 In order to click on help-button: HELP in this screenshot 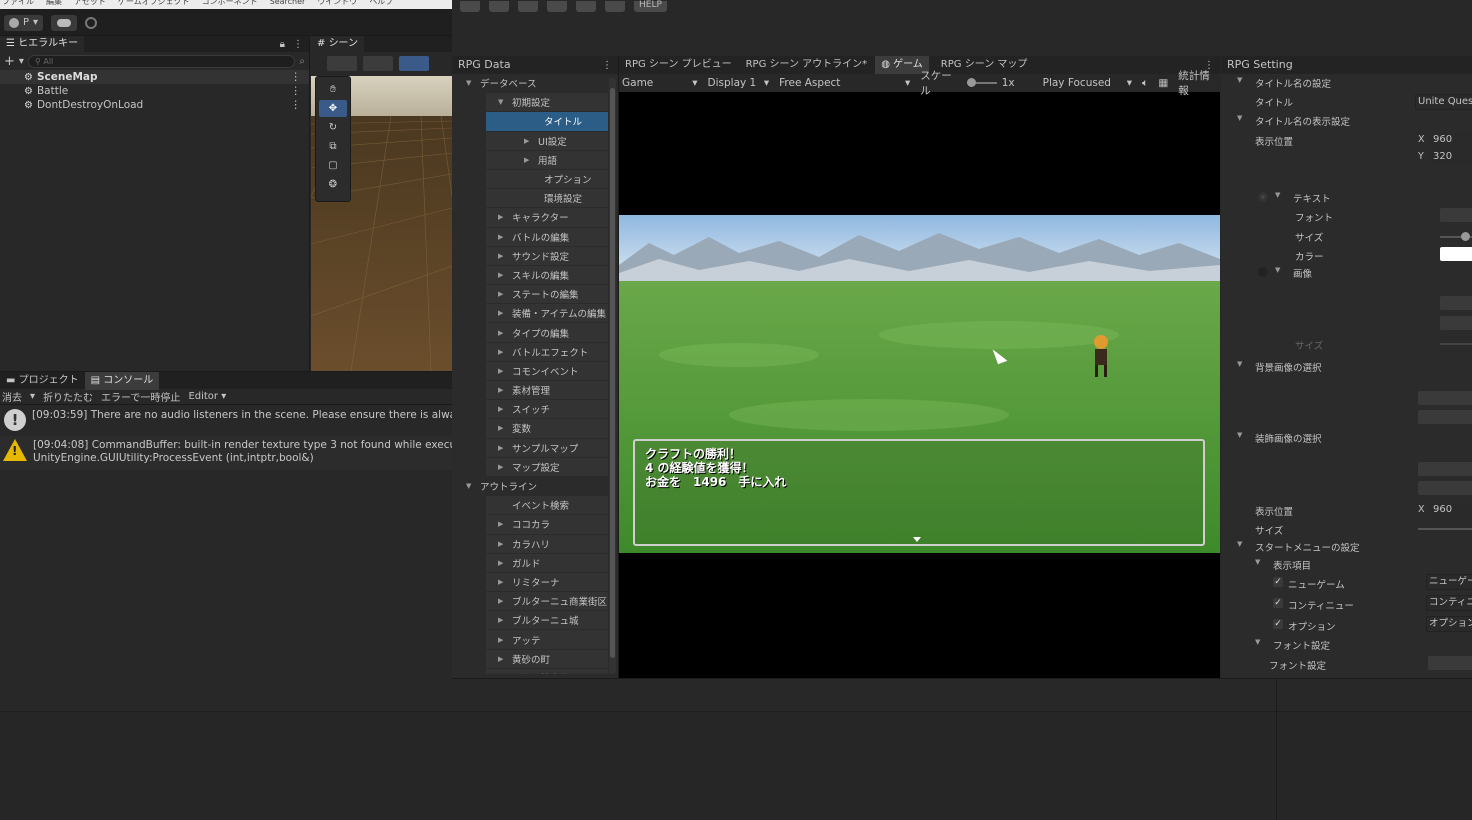, I will do `click(650, 6)`.